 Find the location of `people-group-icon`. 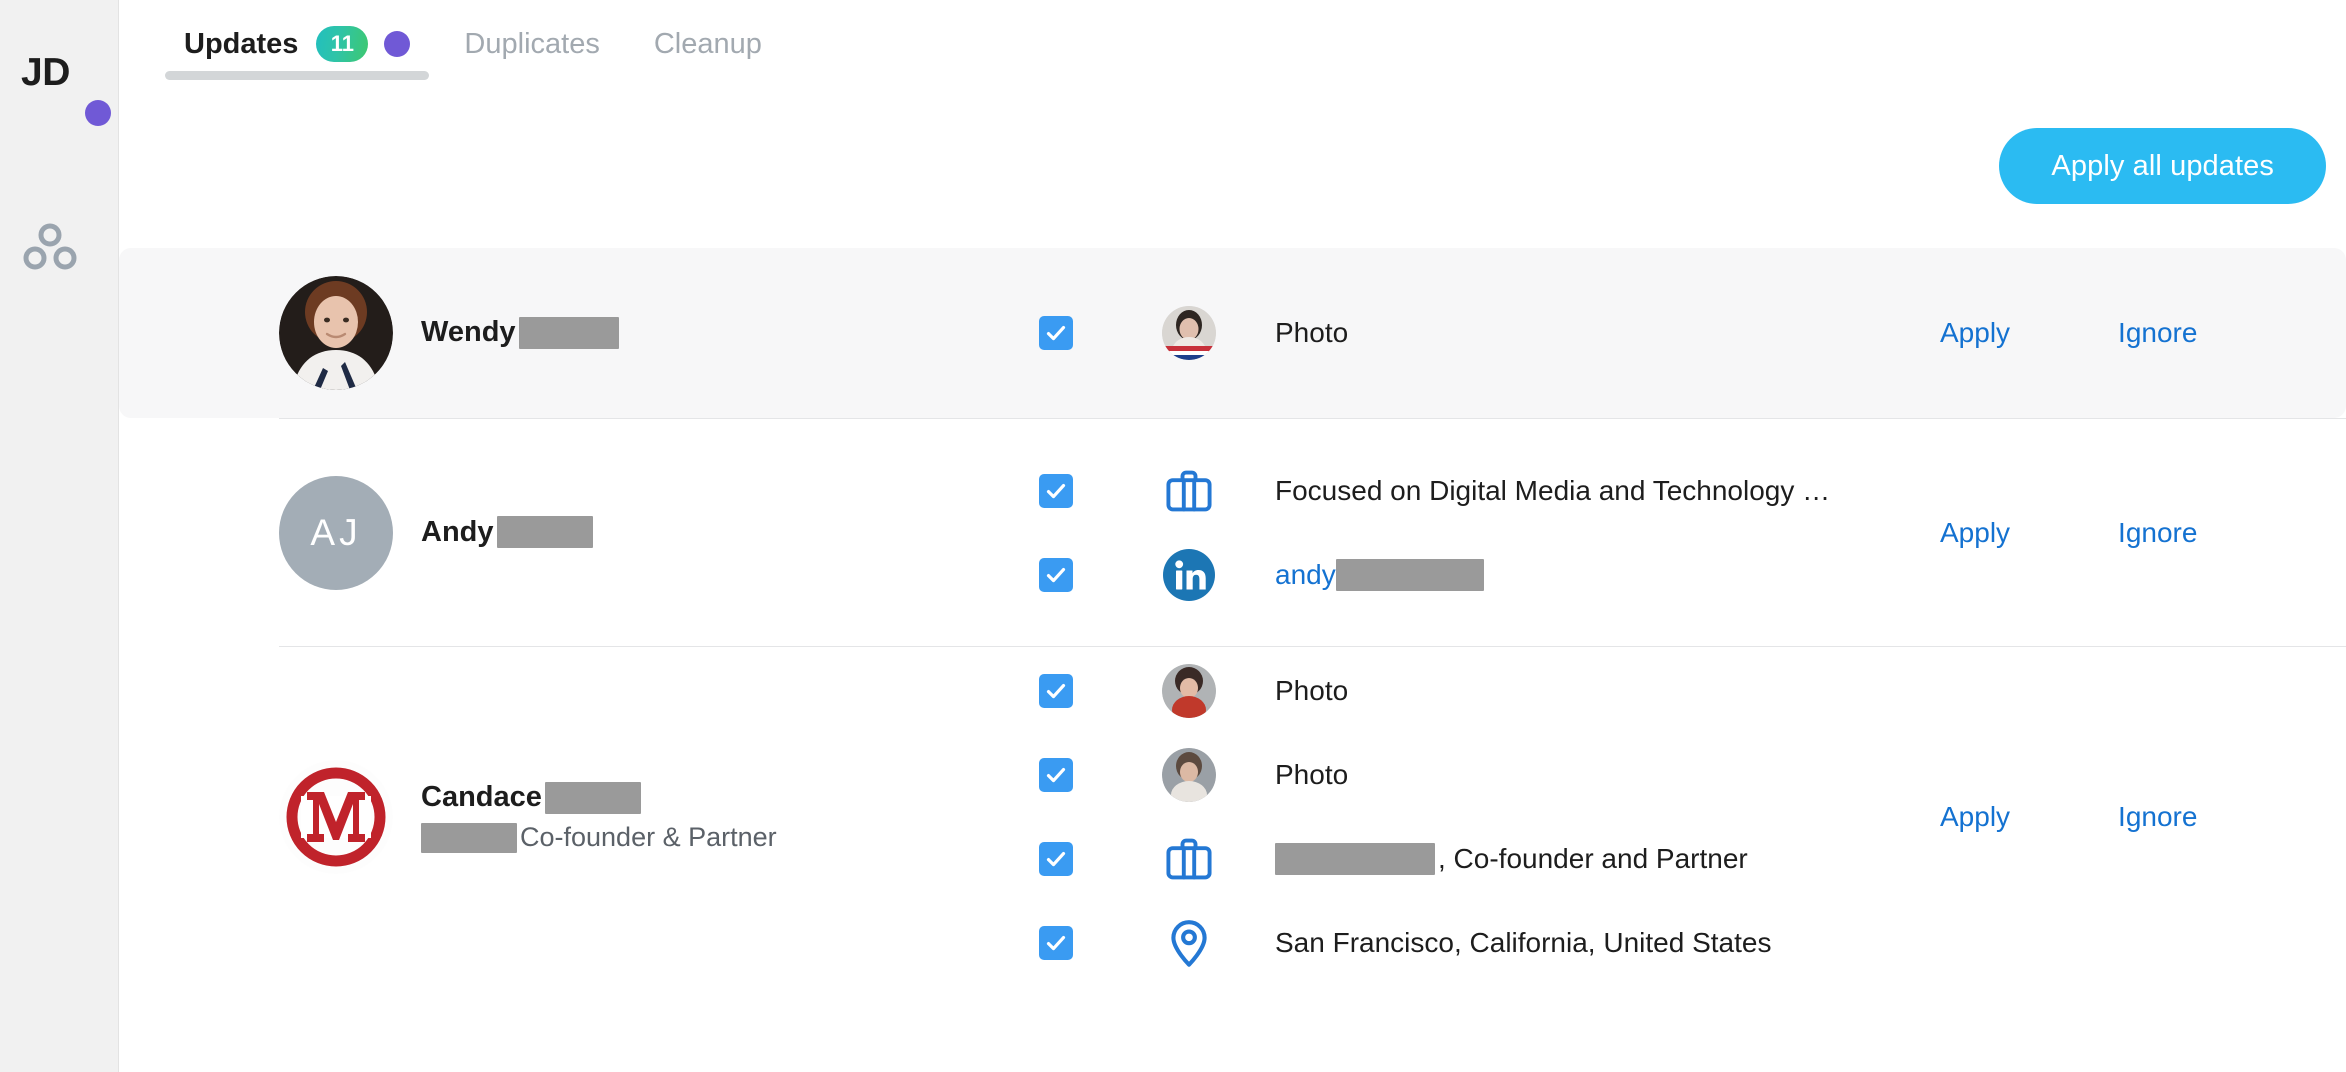

people-group-icon is located at coordinates (50, 246).